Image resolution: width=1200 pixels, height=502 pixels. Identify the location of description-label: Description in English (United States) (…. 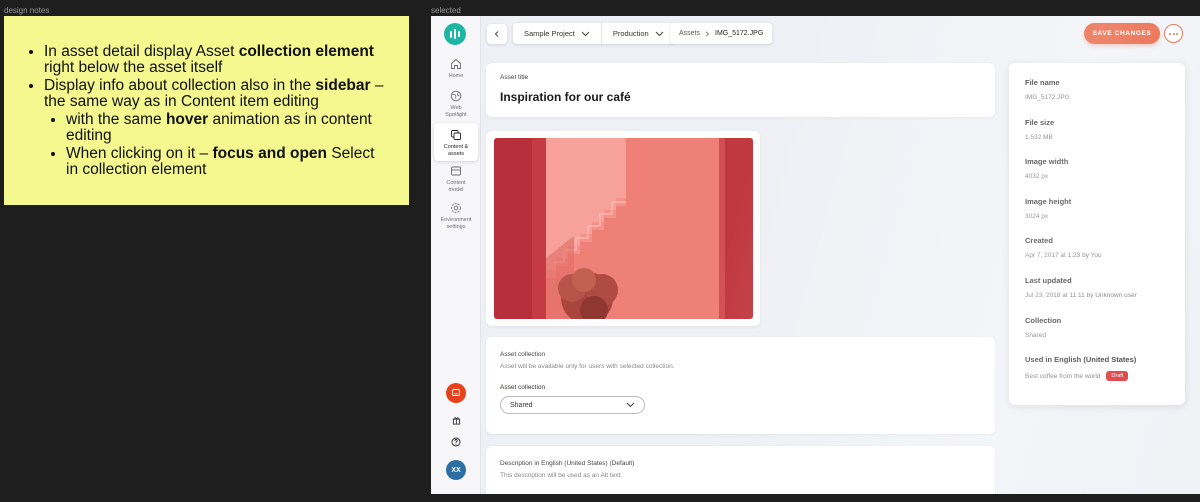
(567, 463).